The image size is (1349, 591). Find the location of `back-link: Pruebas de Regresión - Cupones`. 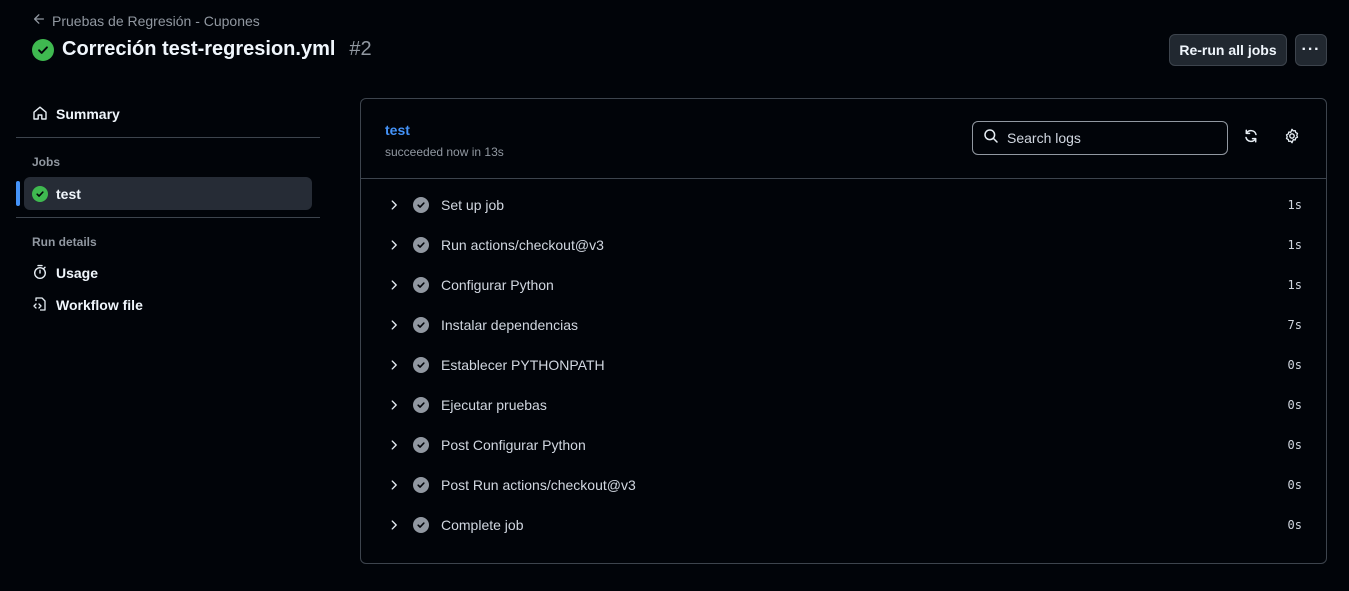

back-link: Pruebas de Regresión - Cupones is located at coordinates (146, 20).